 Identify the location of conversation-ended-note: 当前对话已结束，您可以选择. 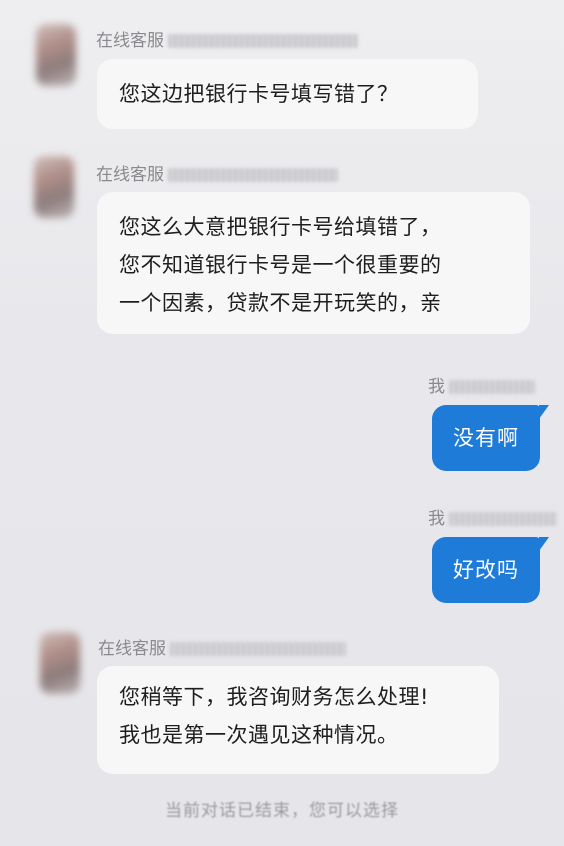
(282, 811).